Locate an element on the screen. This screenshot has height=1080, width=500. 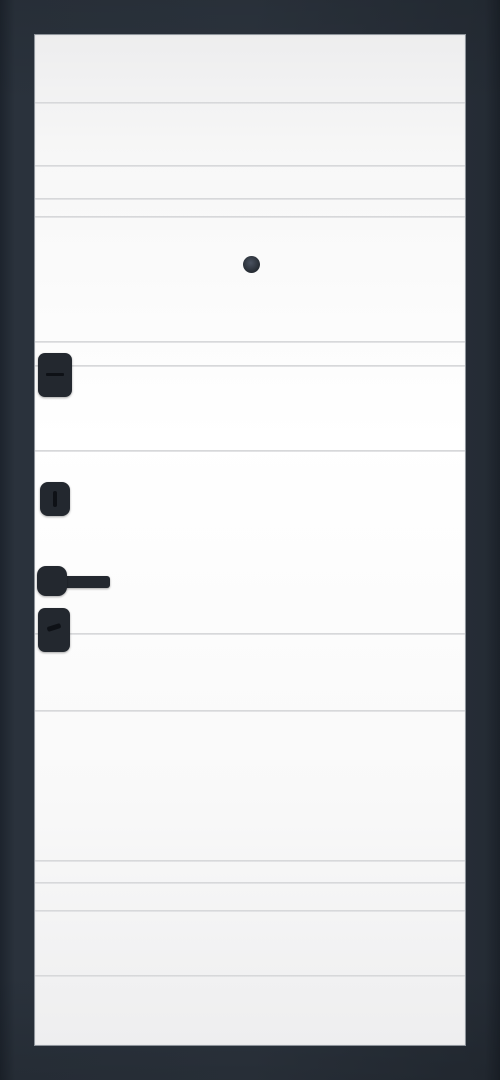
cylinder-lock-icon is located at coordinates (55, 499).